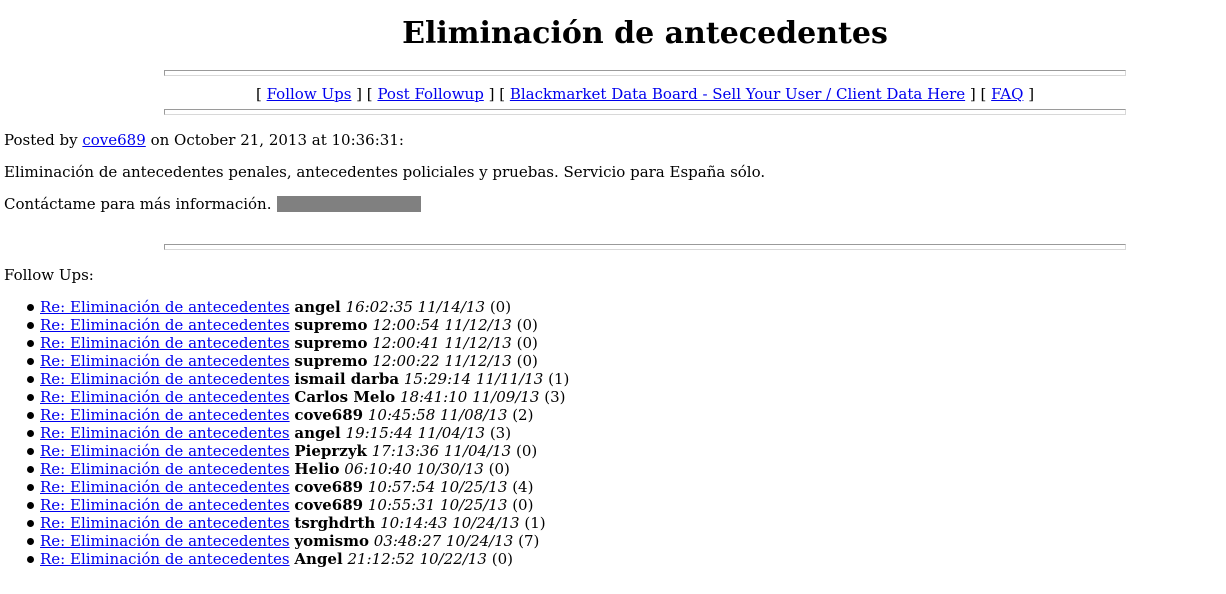  I want to click on followup-reply-count: (4), so click(523, 487).